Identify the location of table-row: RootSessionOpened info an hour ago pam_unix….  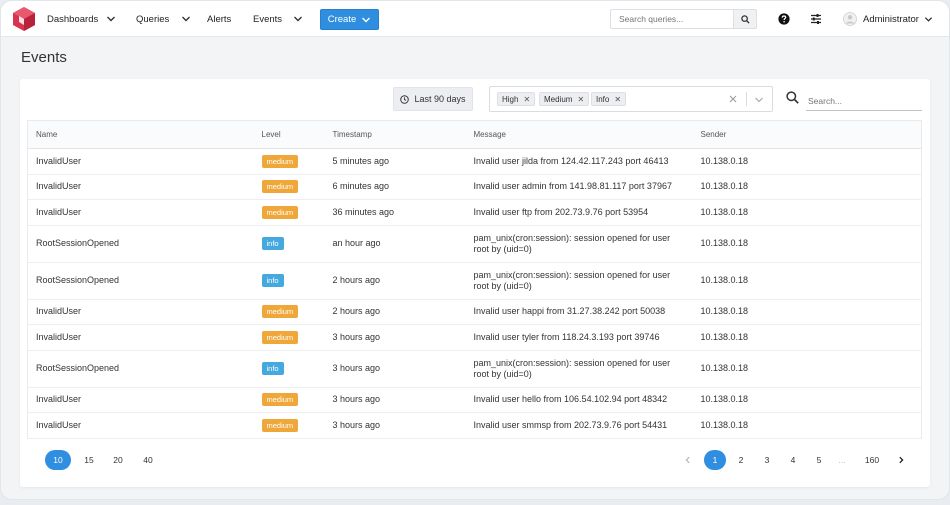
(474, 244).